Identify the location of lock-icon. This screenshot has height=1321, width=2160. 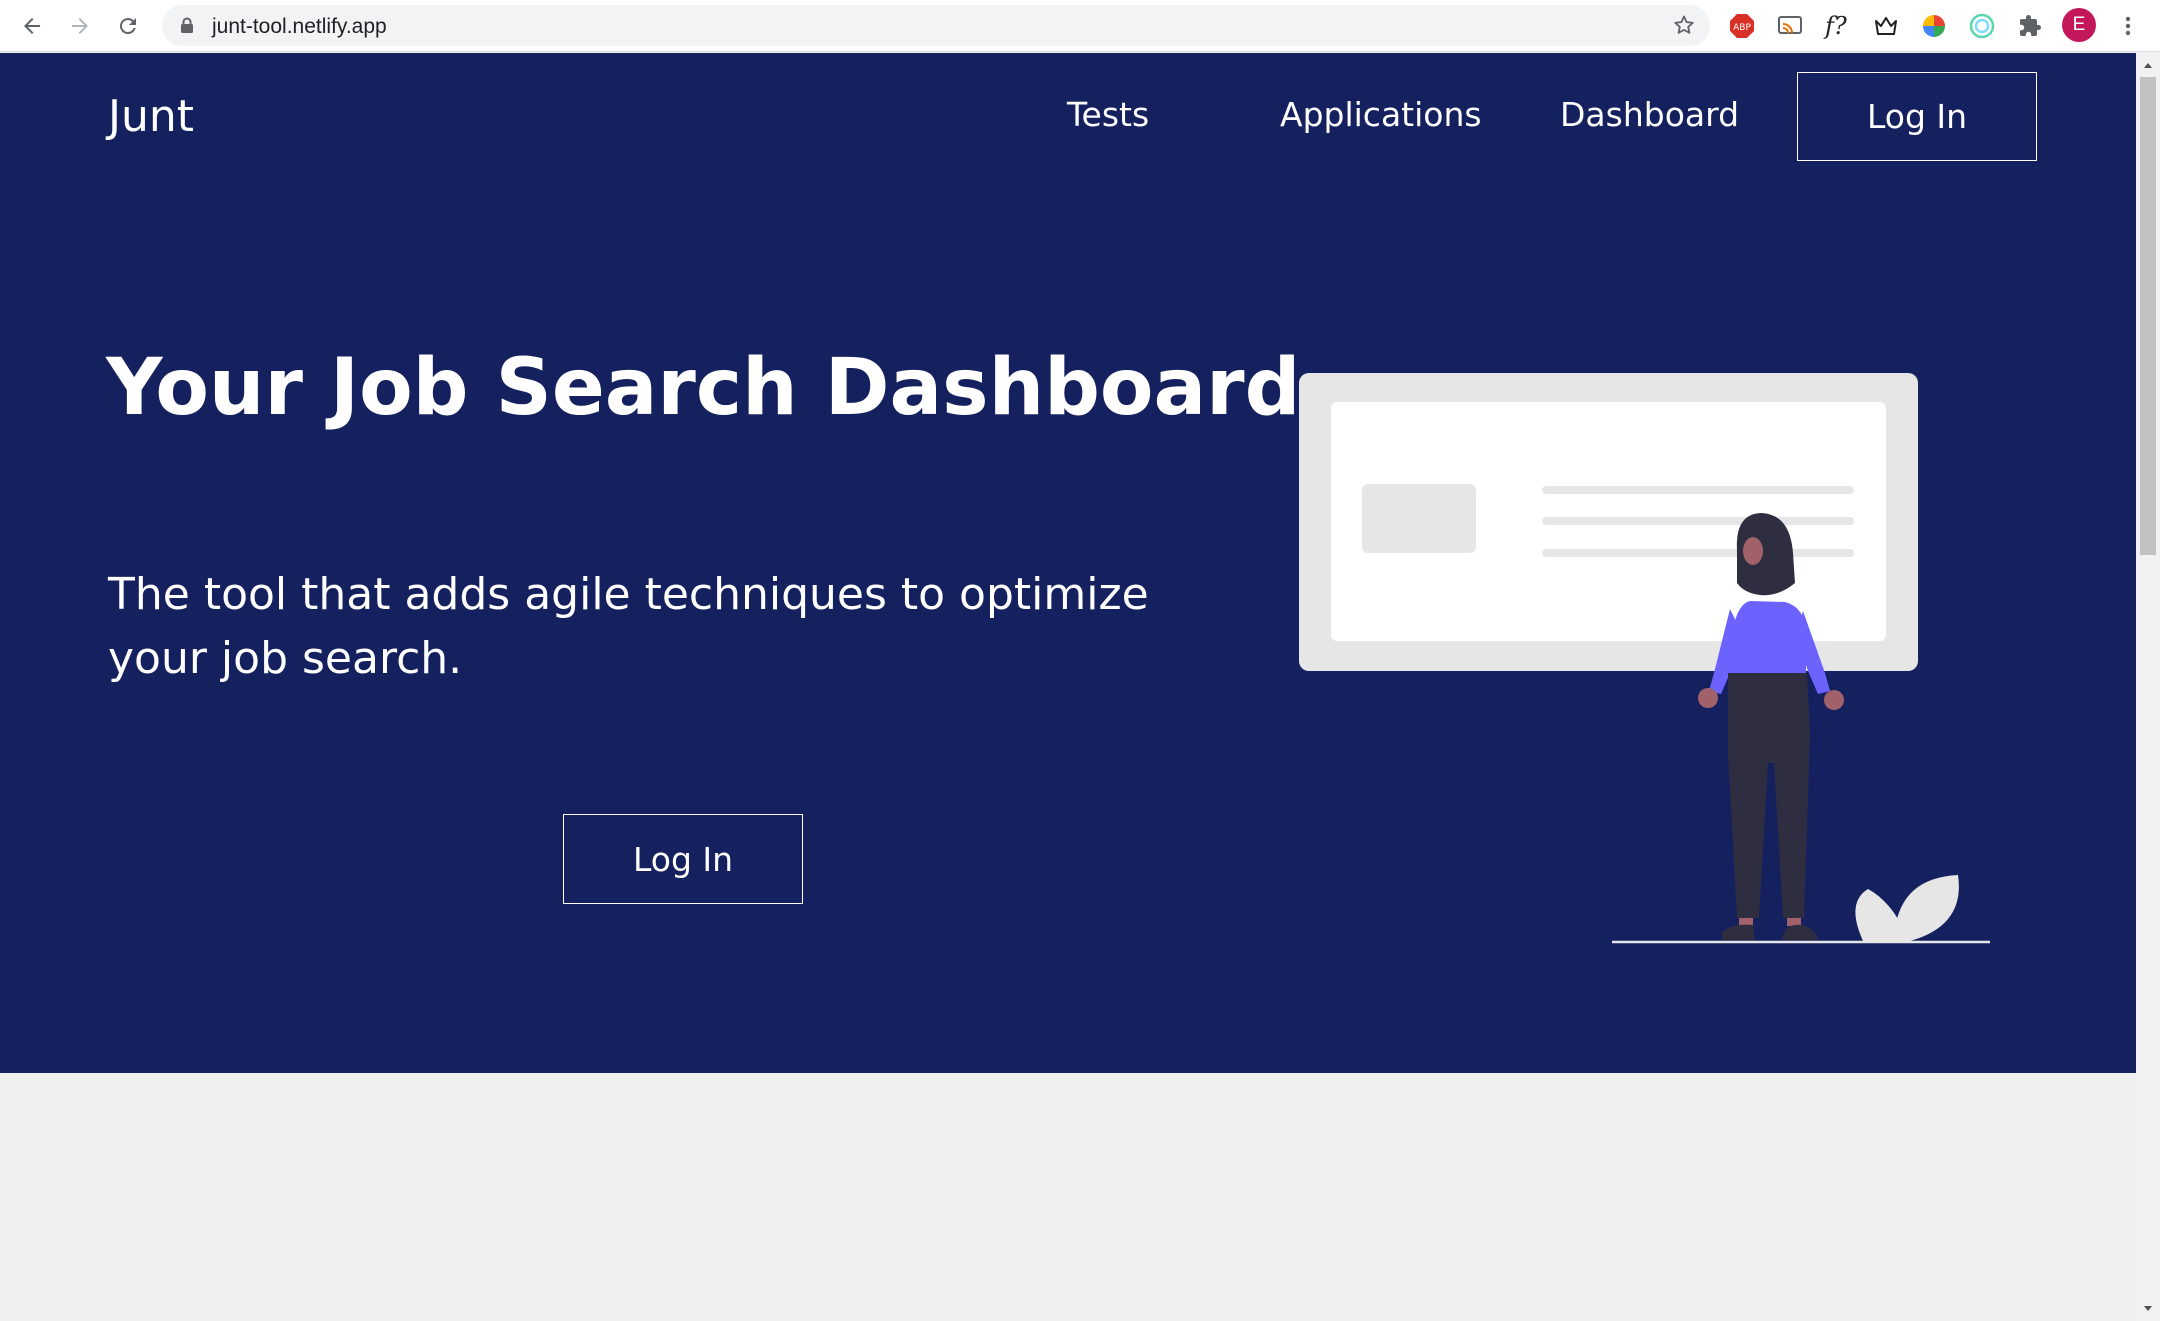
(187, 25).